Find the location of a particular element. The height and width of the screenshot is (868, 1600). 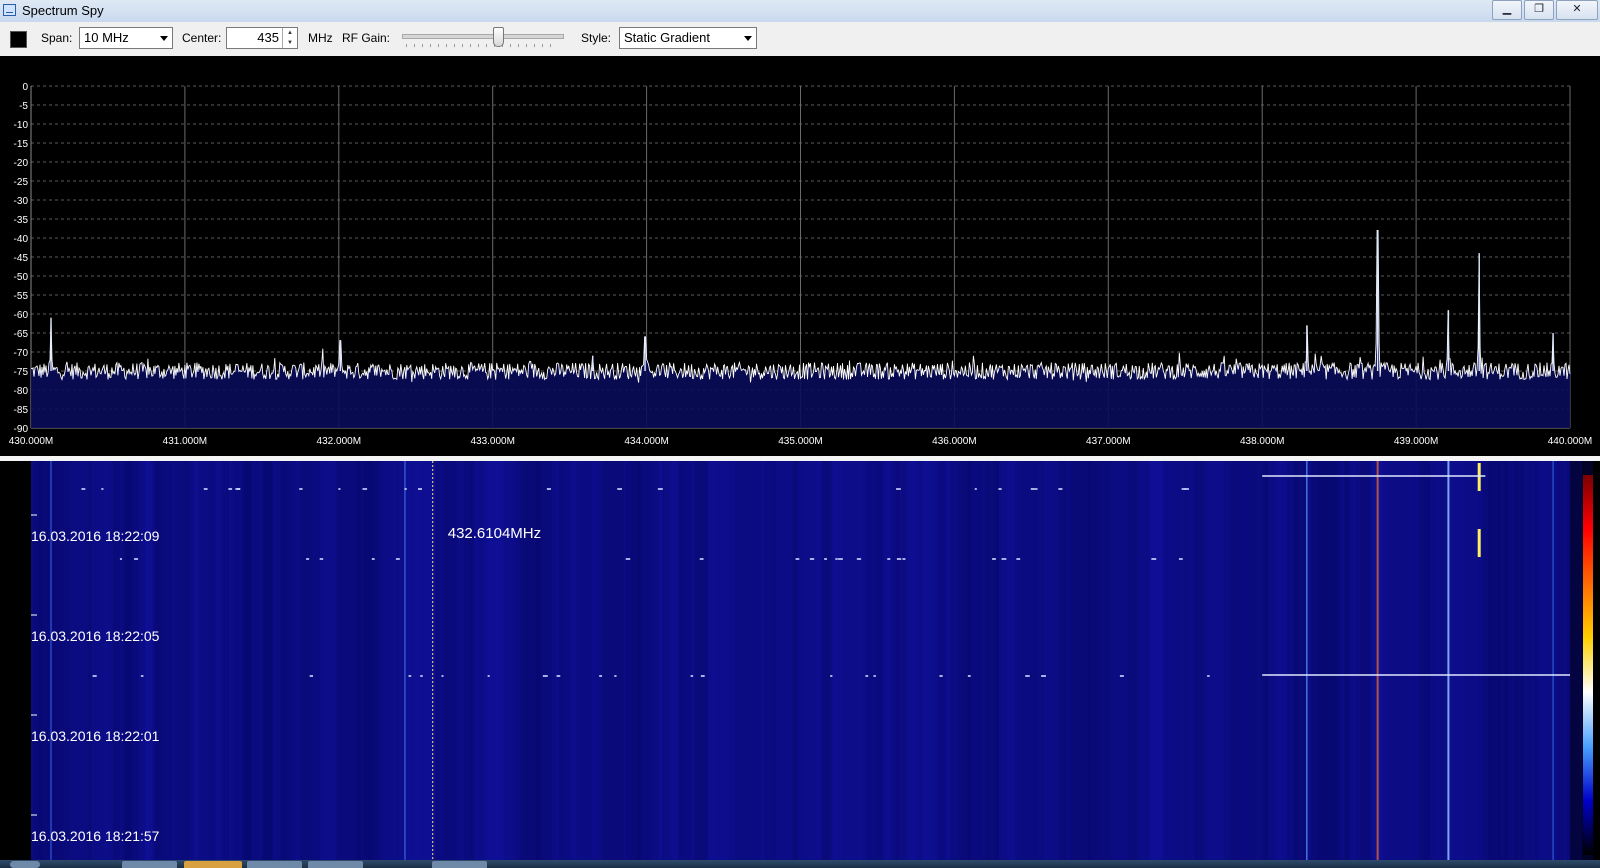

stepper-up-icon: ▲ is located at coordinates (290, 33).